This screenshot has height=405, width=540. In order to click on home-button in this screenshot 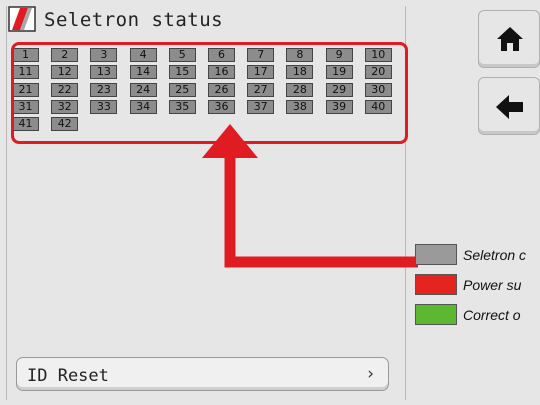, I will do `click(509, 39)`.